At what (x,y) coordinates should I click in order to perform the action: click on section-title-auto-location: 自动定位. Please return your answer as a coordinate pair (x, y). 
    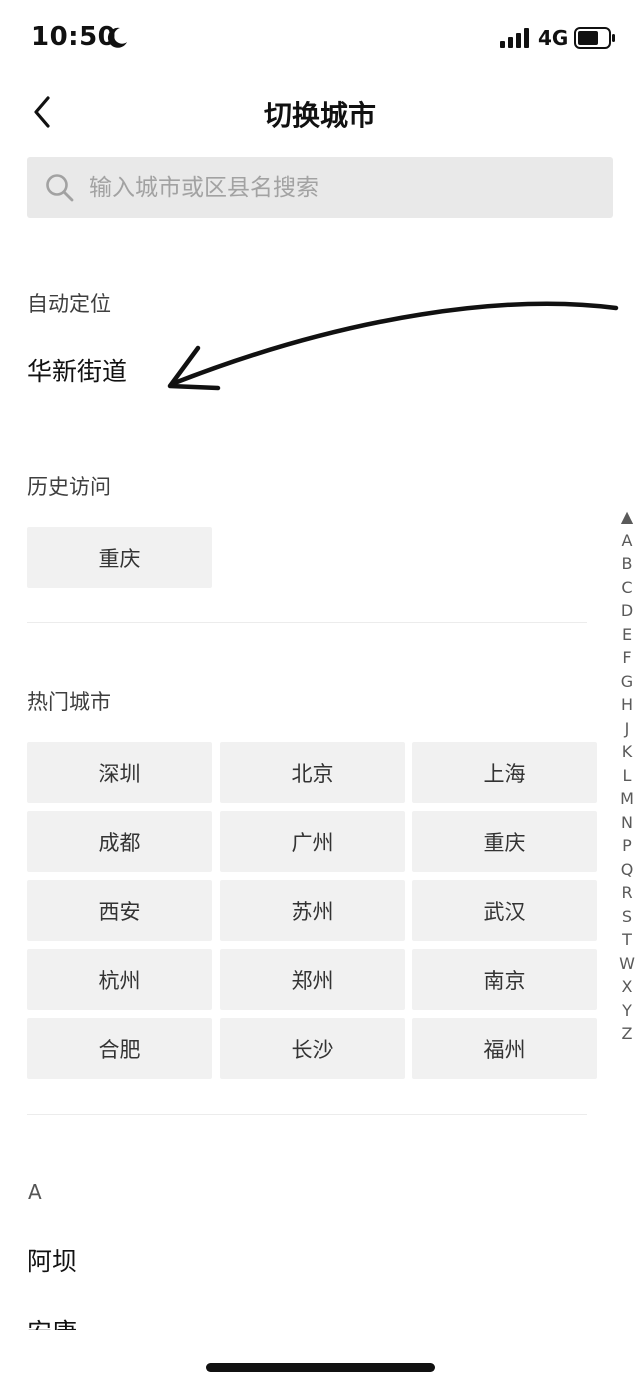
    Looking at the image, I should click on (69, 304).